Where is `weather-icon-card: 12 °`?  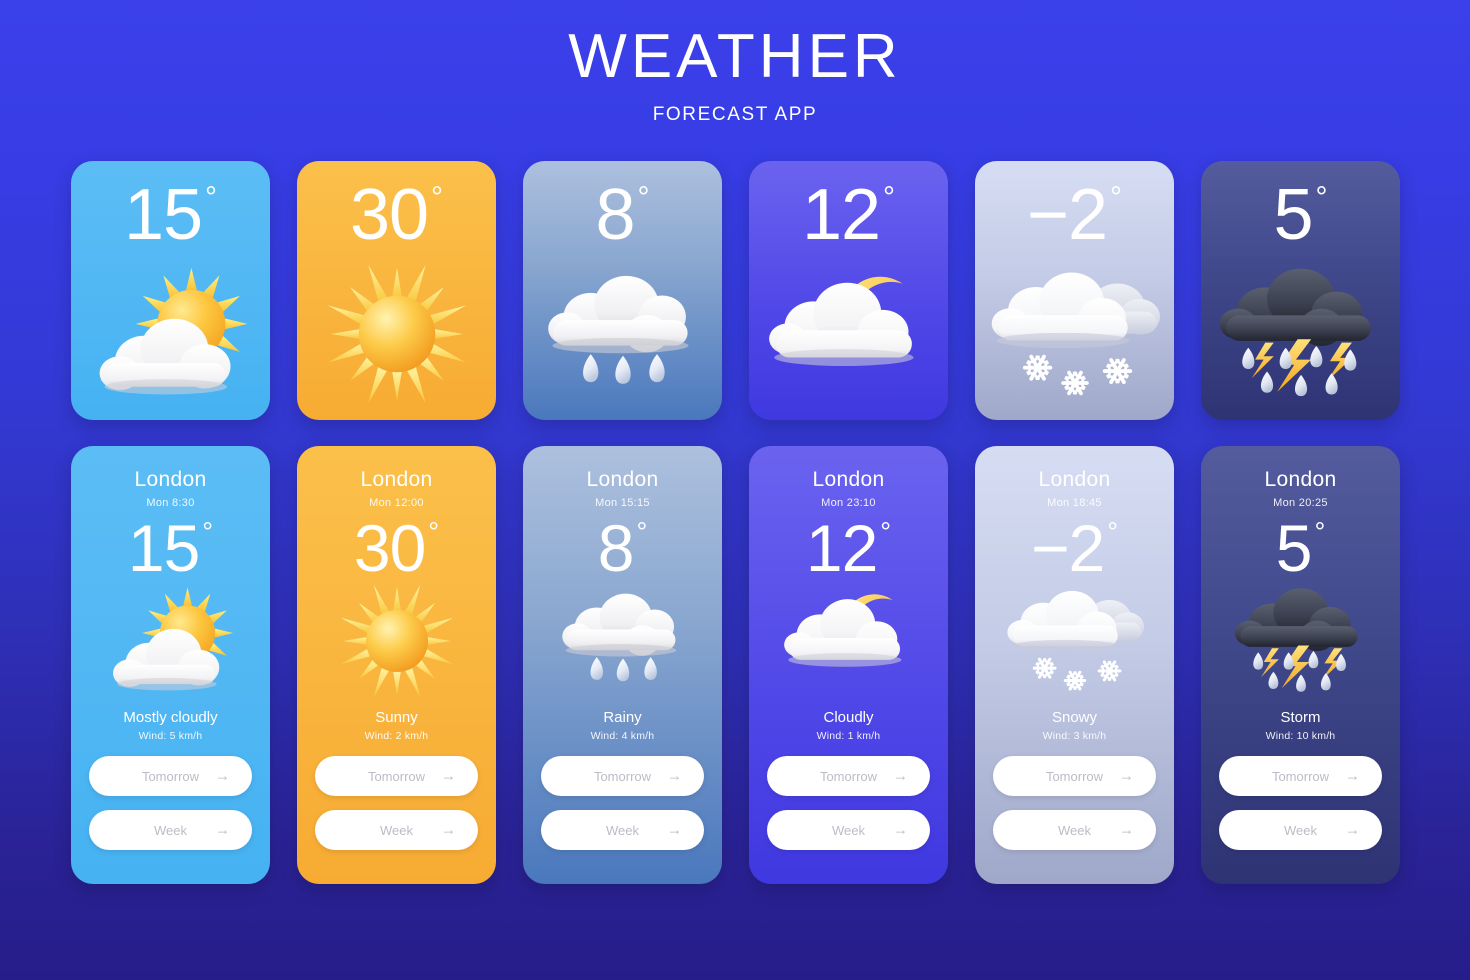
weather-icon-card: 12 ° is located at coordinates (848, 290).